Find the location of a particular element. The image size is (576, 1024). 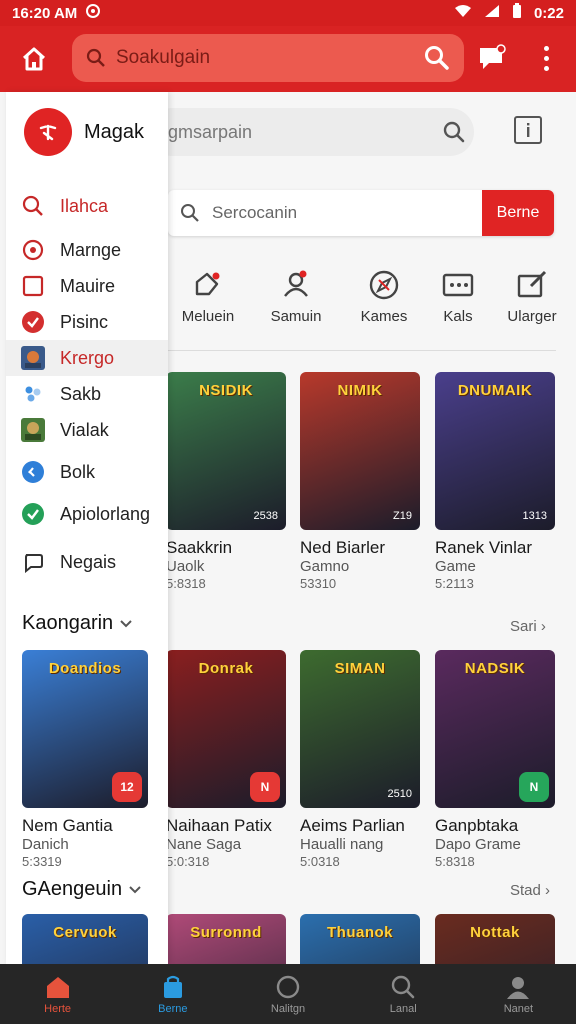

drawer-item-0: Ilahca is located at coordinates (87, 206).